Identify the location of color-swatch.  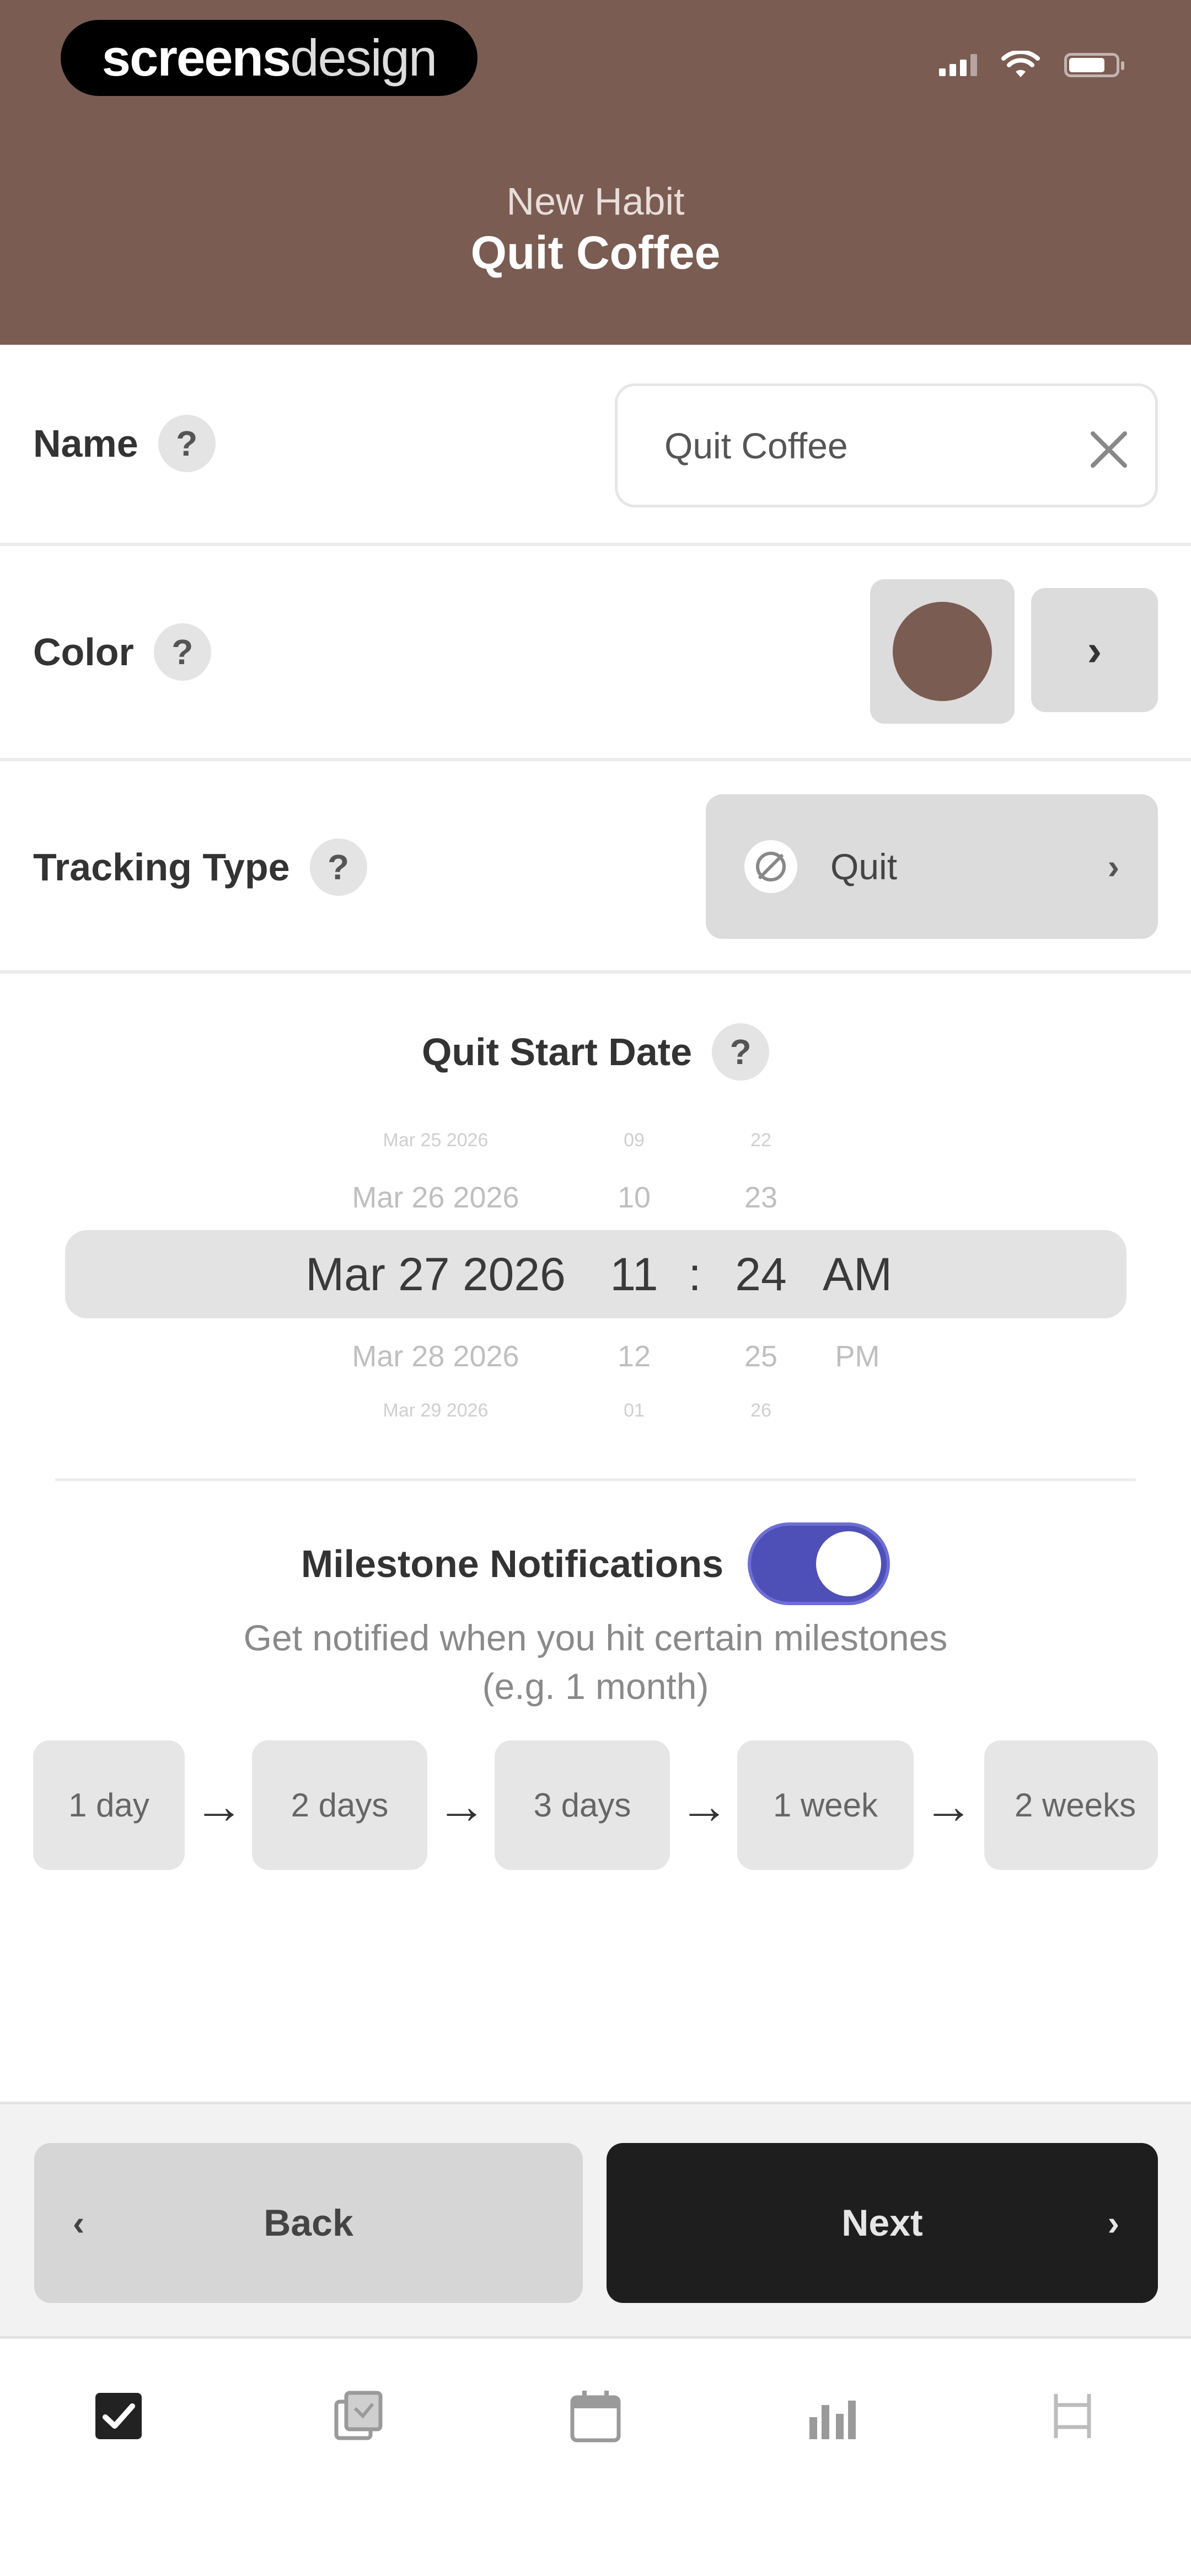
(942, 651).